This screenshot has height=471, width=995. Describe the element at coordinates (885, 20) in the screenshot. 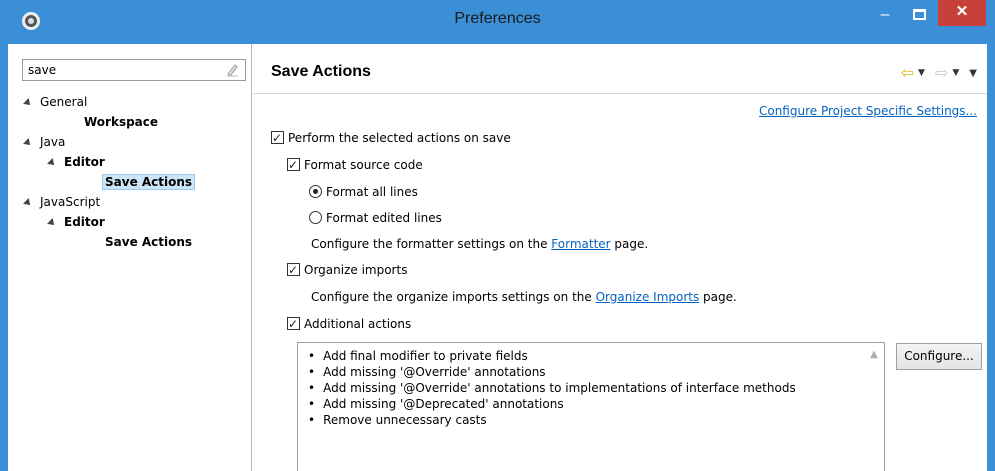

I see `minimize-button: –` at that location.